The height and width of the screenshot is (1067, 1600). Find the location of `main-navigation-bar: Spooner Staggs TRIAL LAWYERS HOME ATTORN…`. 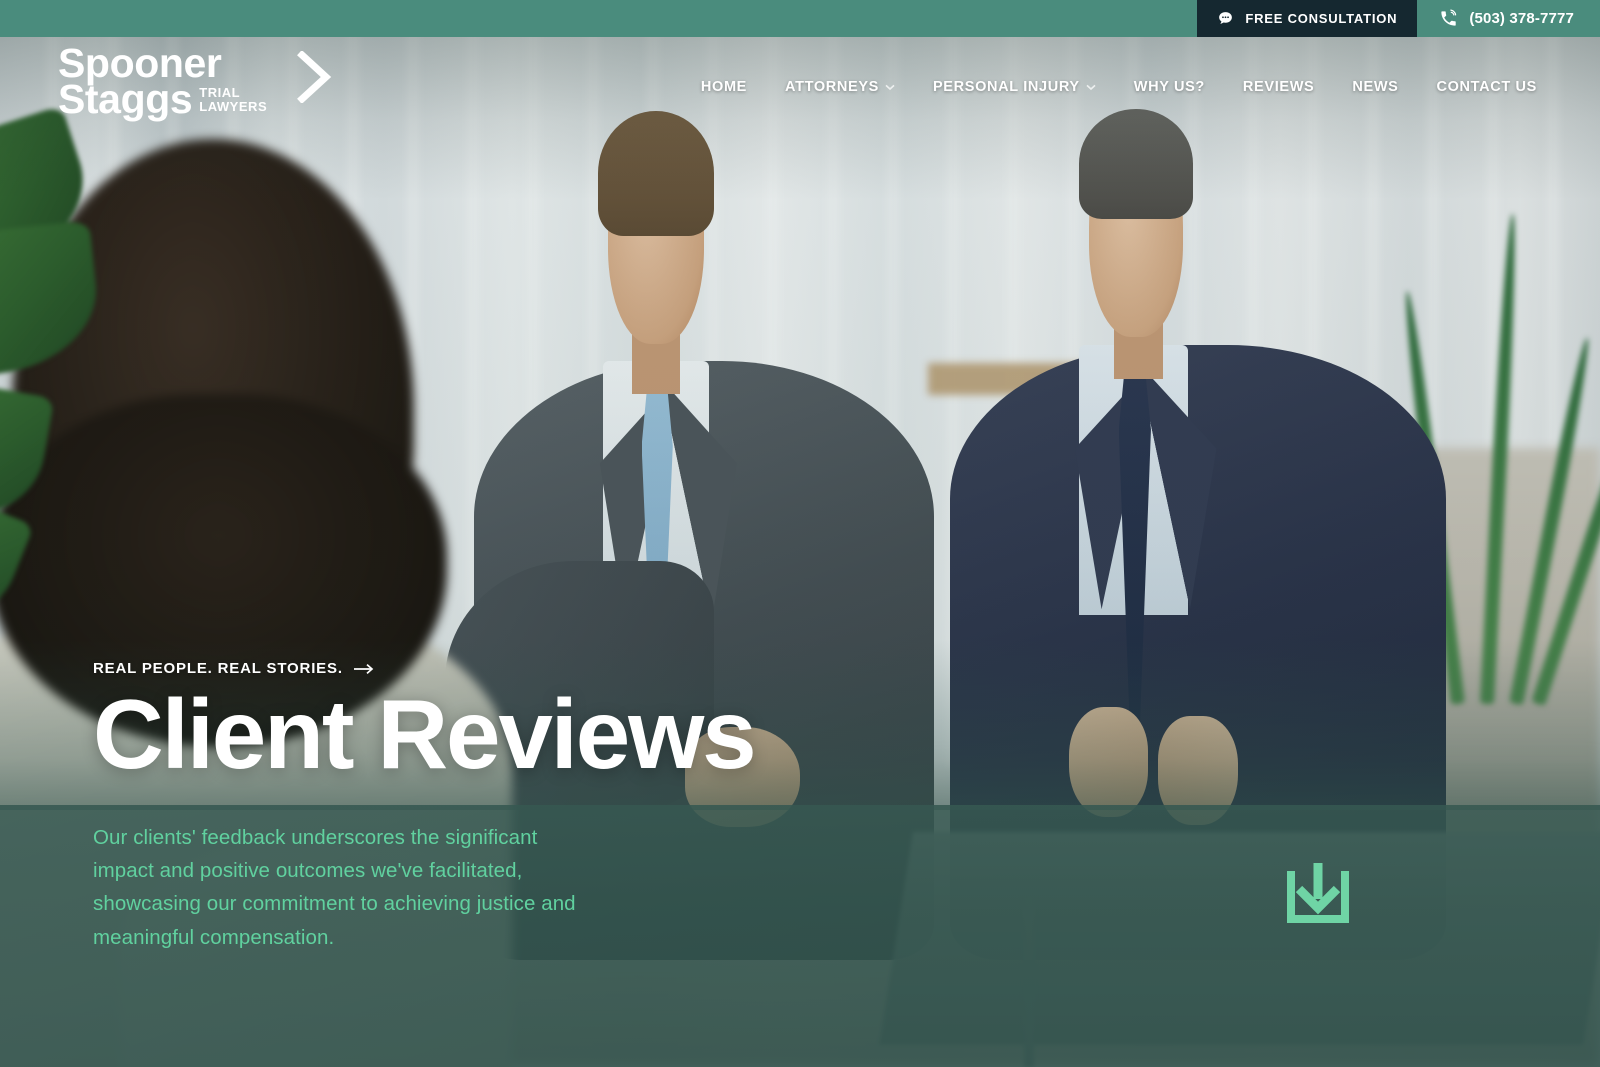

main-navigation-bar: Spooner Staggs TRIAL LAWYERS HOME ATTORN… is located at coordinates (800, 79).